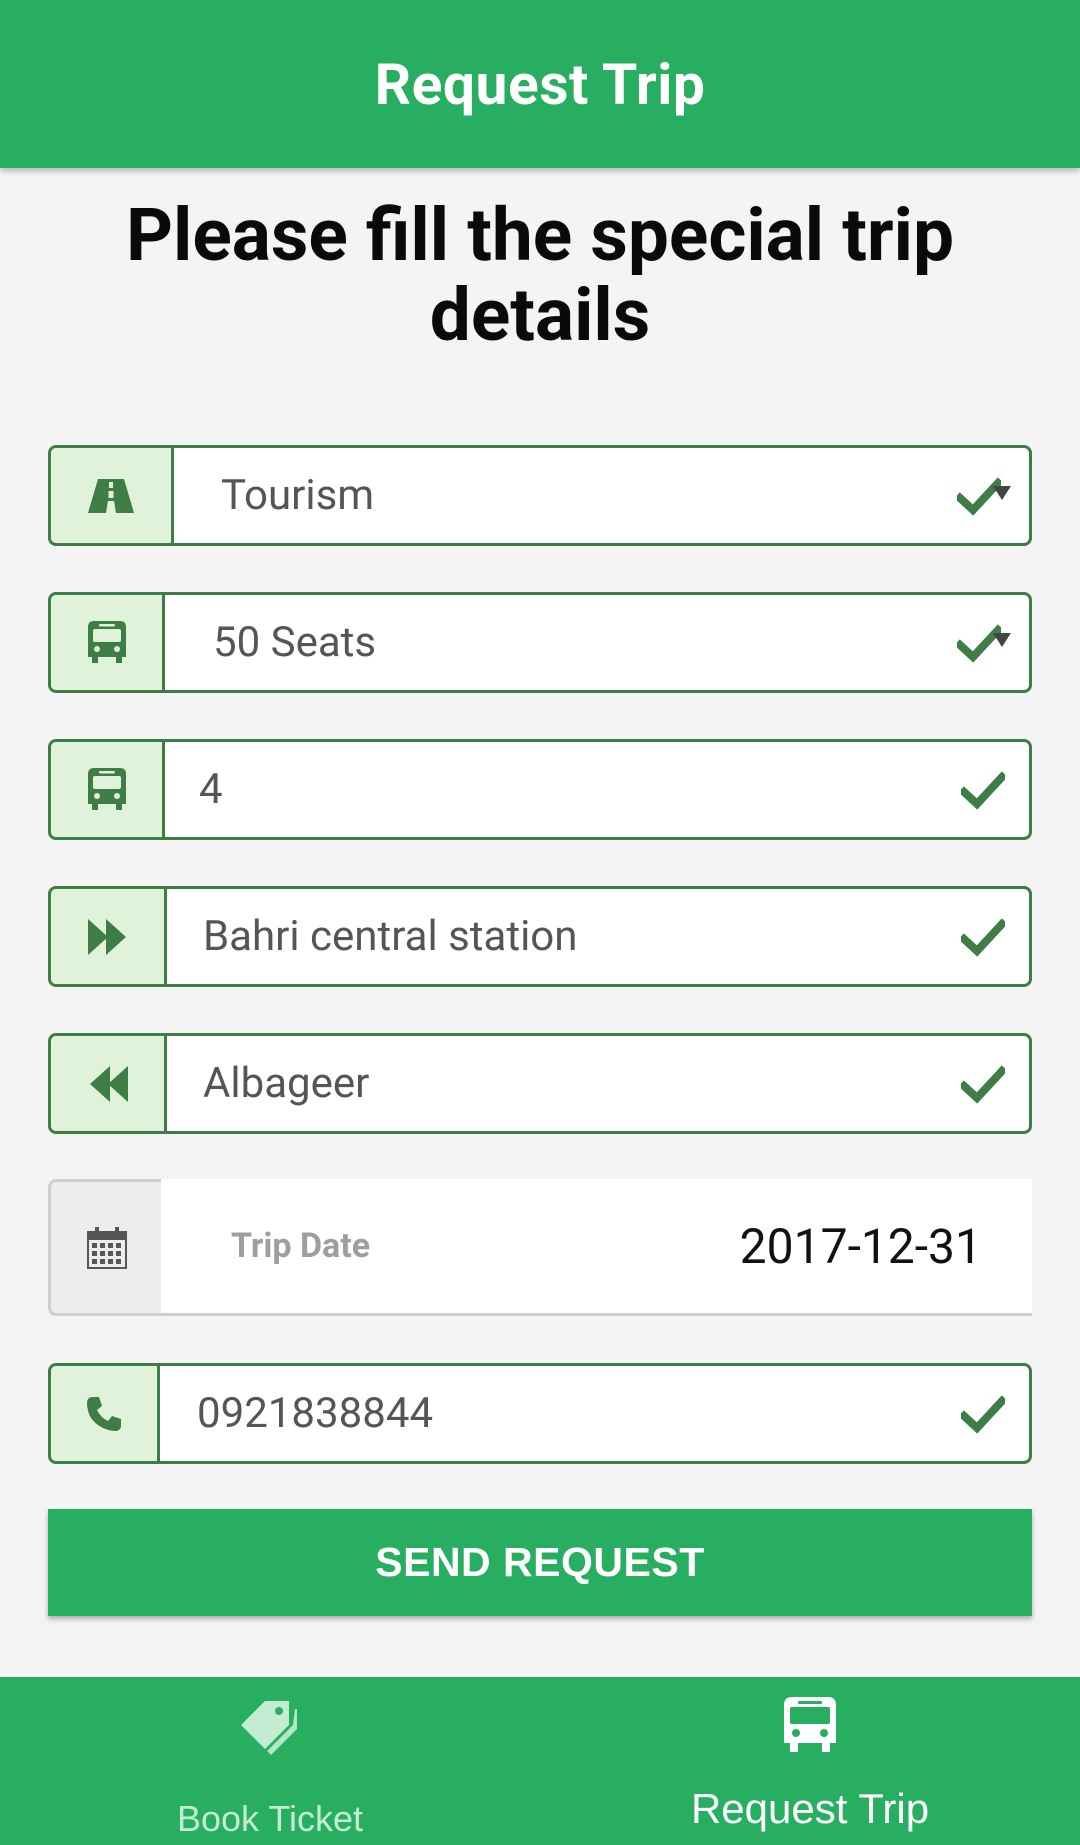 Image resolution: width=1080 pixels, height=1845 pixels. I want to click on from-addon, so click(109, 936).